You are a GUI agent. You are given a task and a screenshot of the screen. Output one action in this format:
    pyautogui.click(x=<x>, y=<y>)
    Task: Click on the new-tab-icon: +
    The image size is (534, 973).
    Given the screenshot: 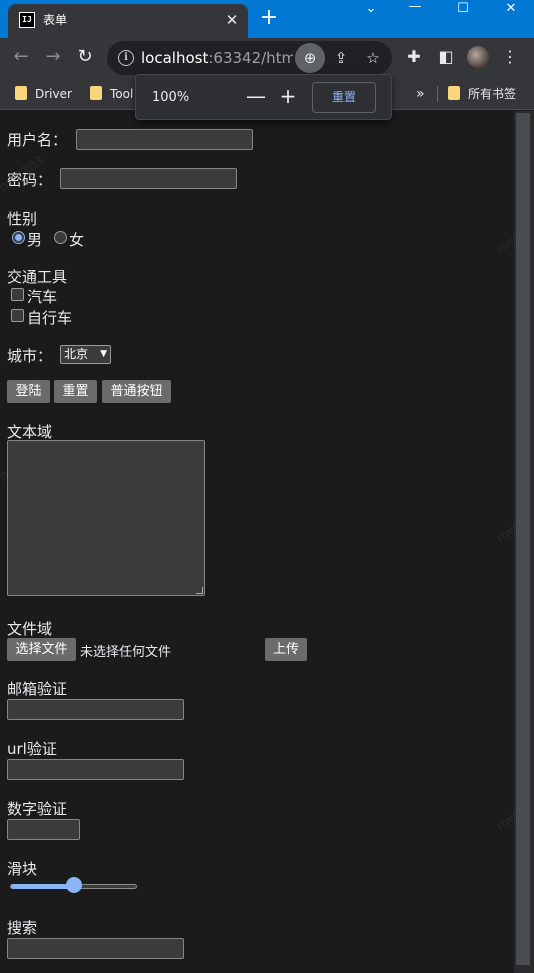 What is the action you would take?
    pyautogui.click(x=269, y=19)
    